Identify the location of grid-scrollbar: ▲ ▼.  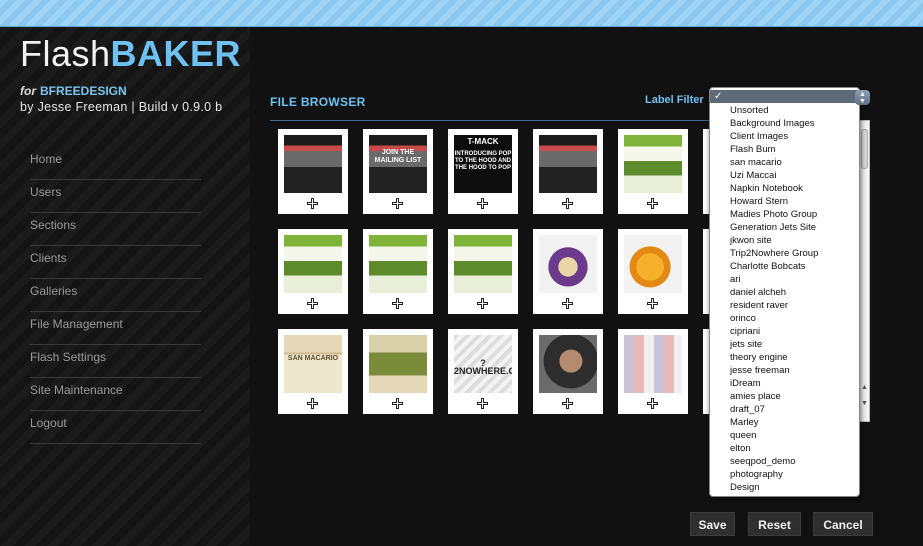
(864, 271).